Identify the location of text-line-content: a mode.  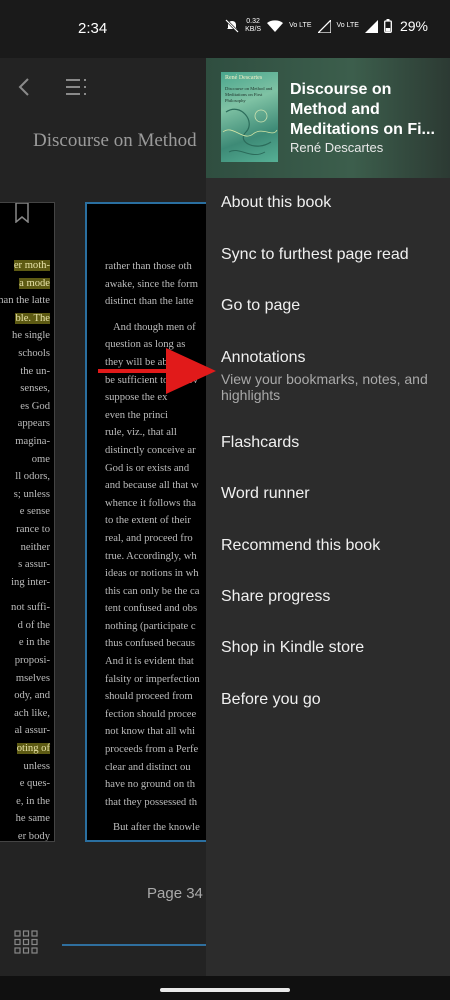
(34, 283).